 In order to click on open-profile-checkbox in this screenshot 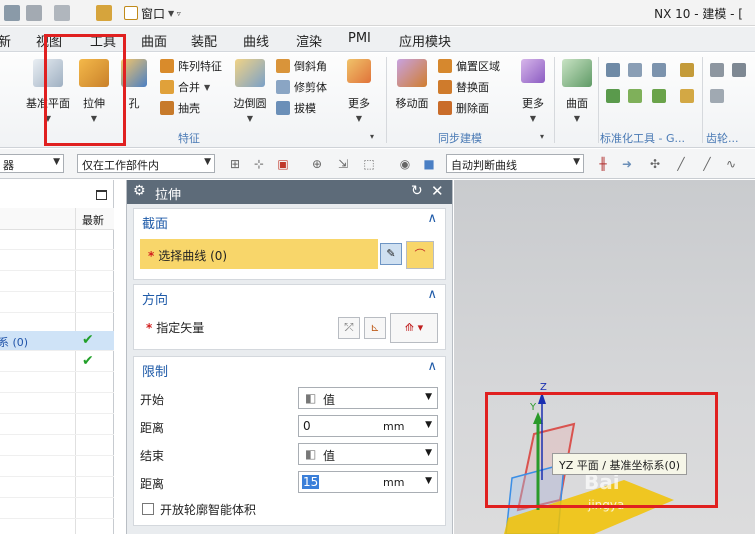, I will do `click(148, 509)`.